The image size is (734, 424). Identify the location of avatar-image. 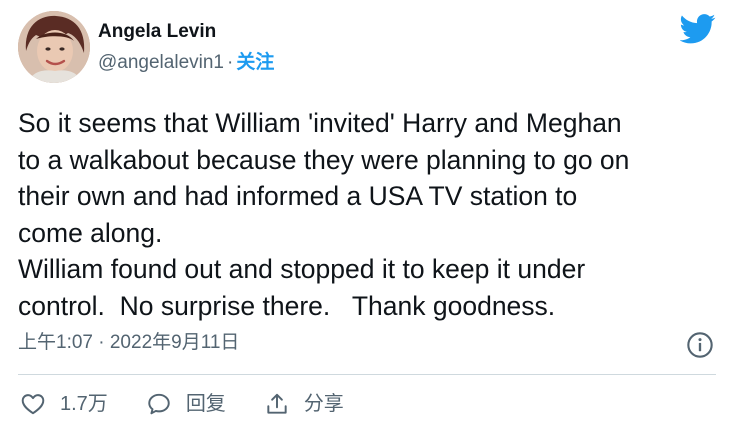
(54, 47).